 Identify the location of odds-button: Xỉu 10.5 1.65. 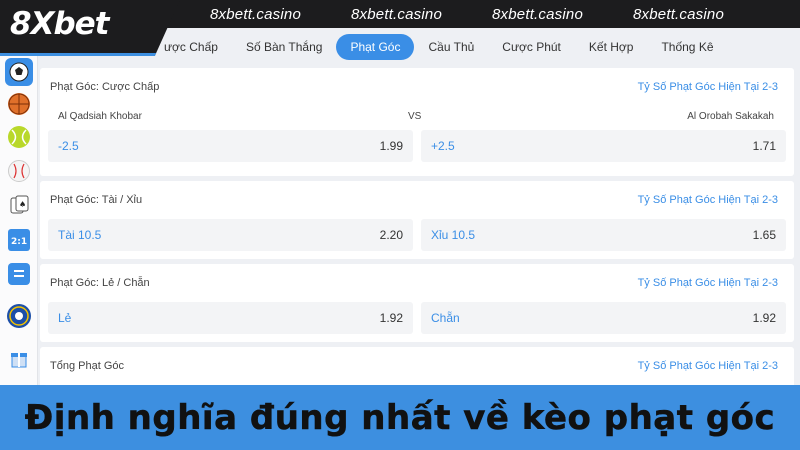
(603, 235).